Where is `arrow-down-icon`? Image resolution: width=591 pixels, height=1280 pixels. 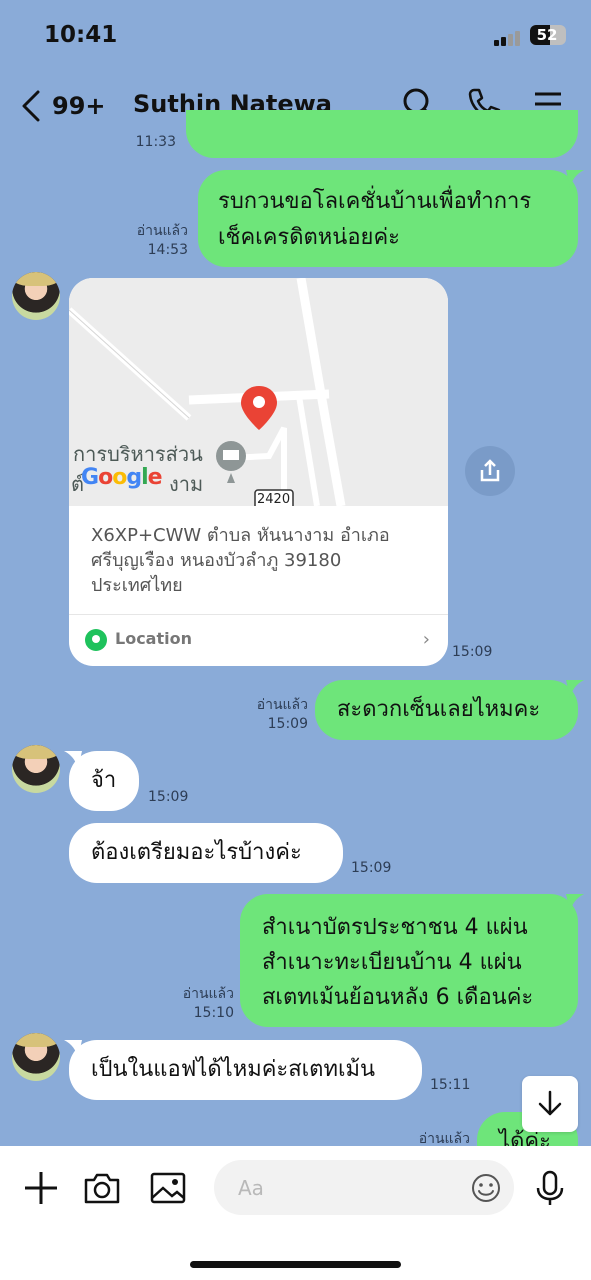 arrow-down-icon is located at coordinates (550, 1103).